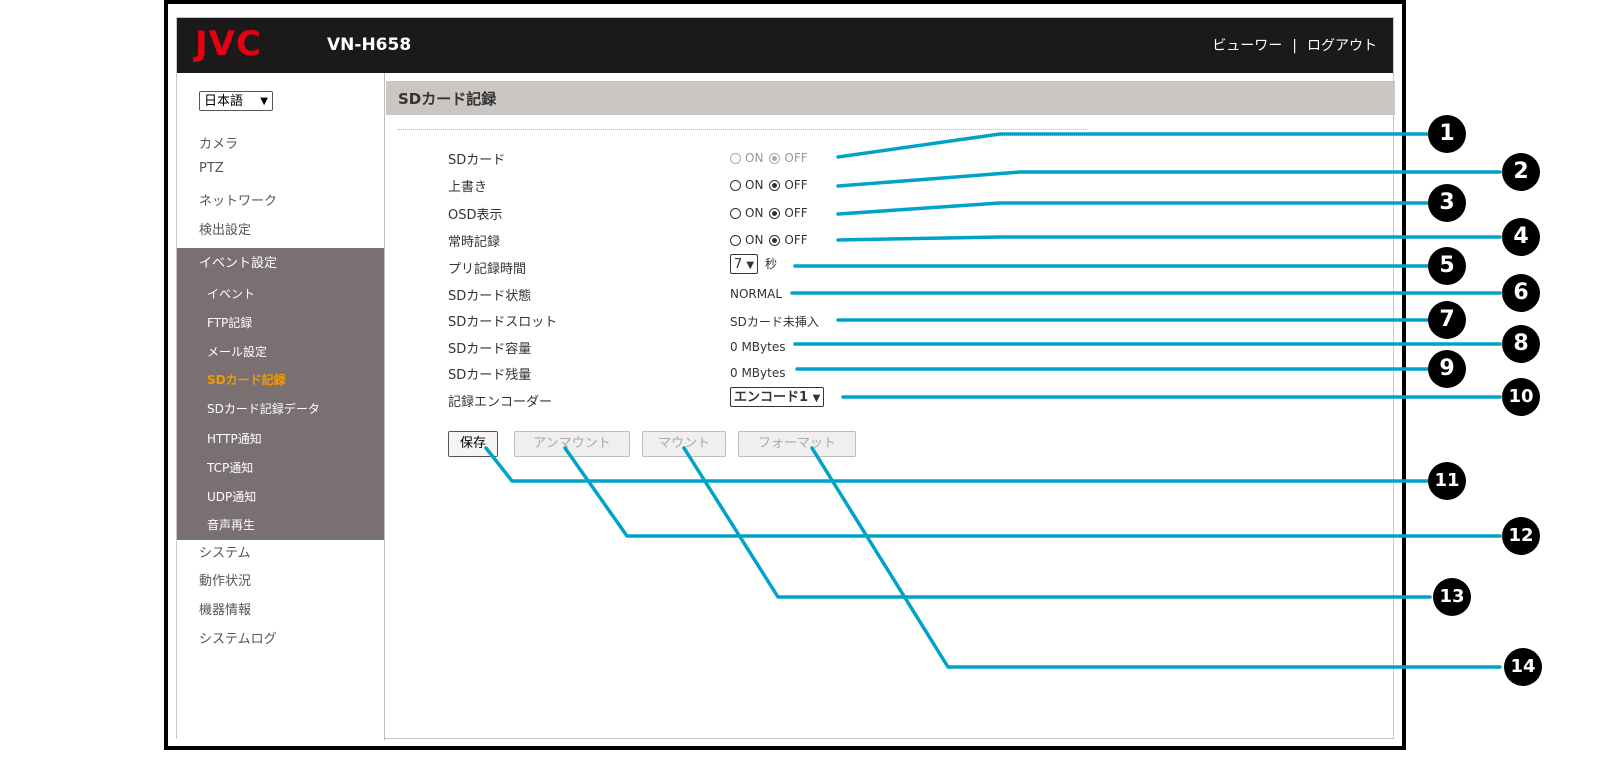 The height and width of the screenshot is (763, 1598). I want to click on sd-slot-value: SDカード未挿入, so click(774, 322).